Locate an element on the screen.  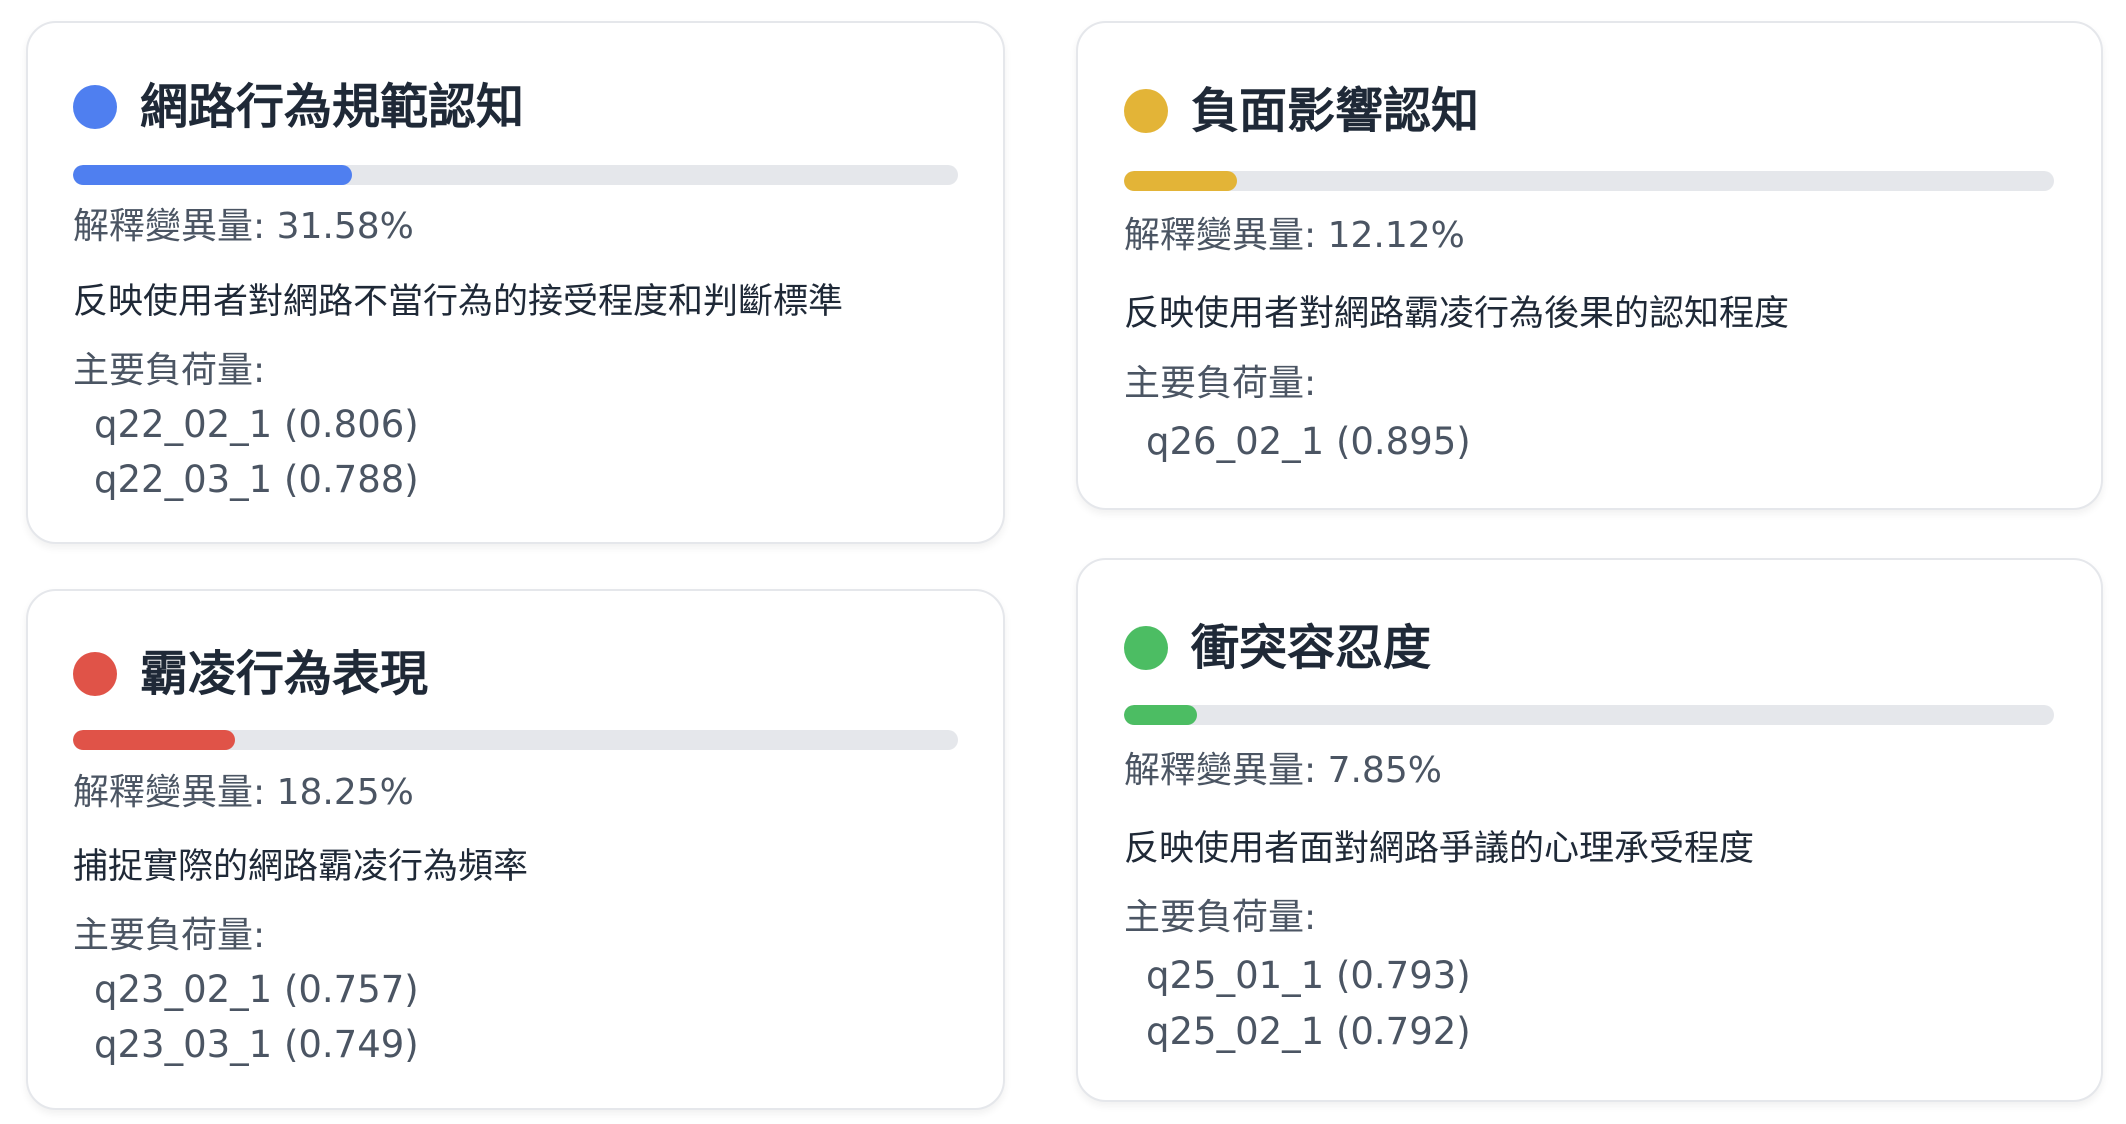
card-header: 負面影響認知 is located at coordinates (1301, 111).